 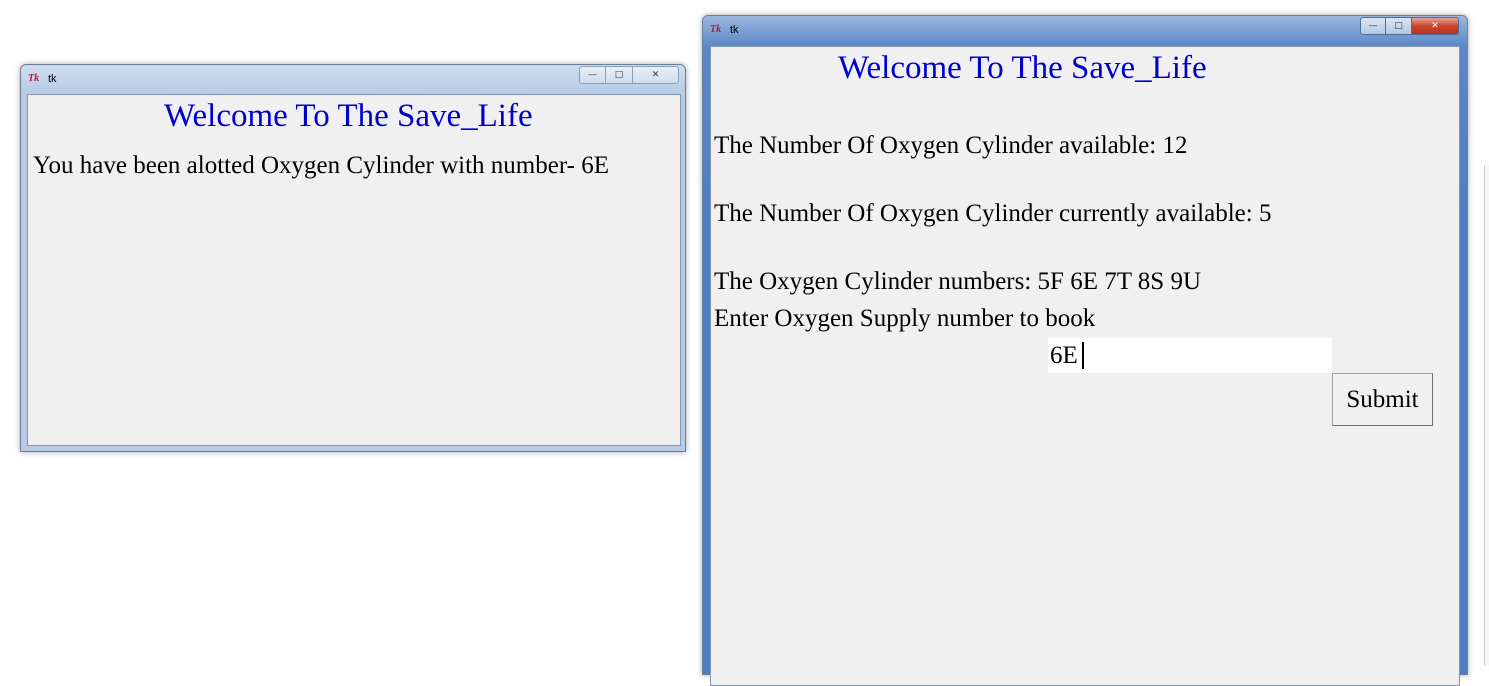 I want to click on submit-button: Submit, so click(x=1382, y=399).